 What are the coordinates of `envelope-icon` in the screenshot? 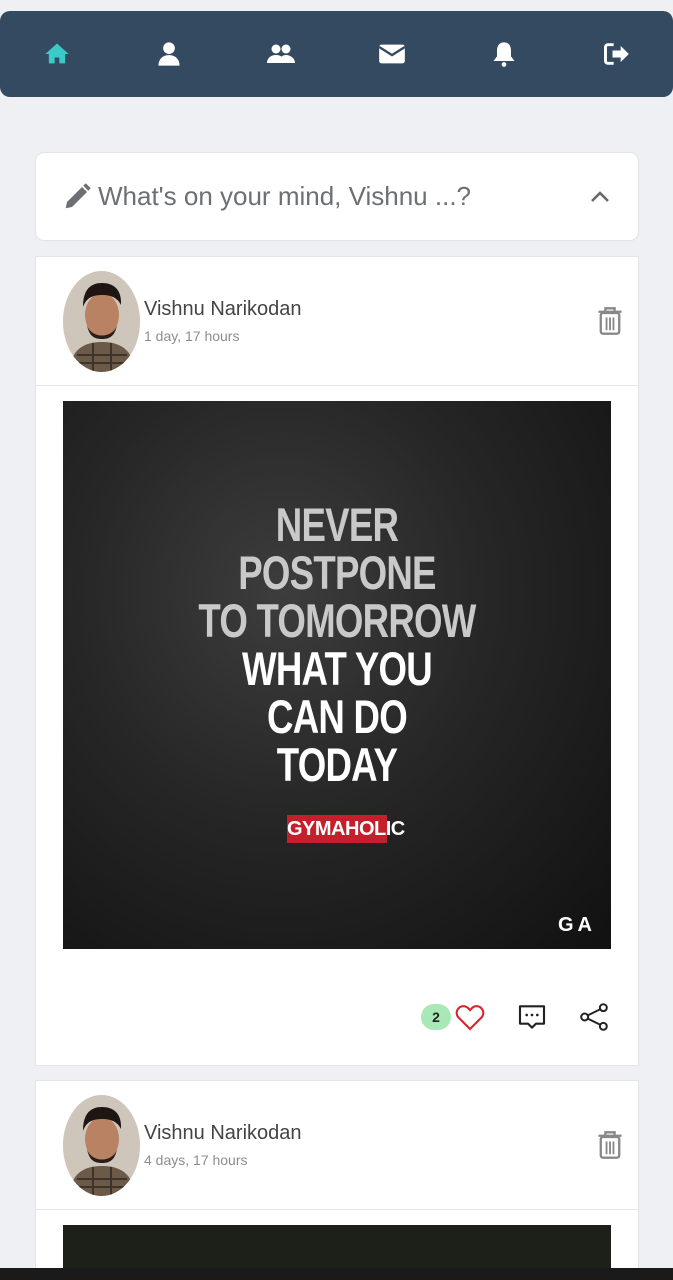 It's located at (392, 54).